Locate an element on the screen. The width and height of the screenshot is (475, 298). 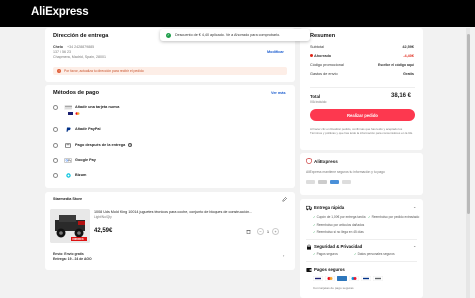
subtotal-label: Subtotal is located at coordinates (317, 47).